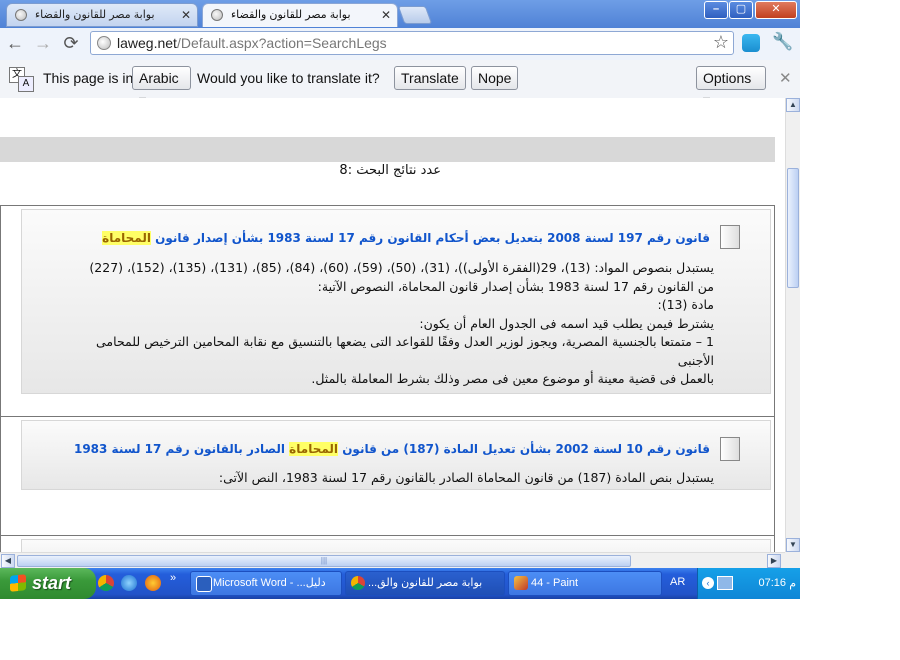  Describe the element at coordinates (415, 15) in the screenshot. I see `new-tab-button` at that location.